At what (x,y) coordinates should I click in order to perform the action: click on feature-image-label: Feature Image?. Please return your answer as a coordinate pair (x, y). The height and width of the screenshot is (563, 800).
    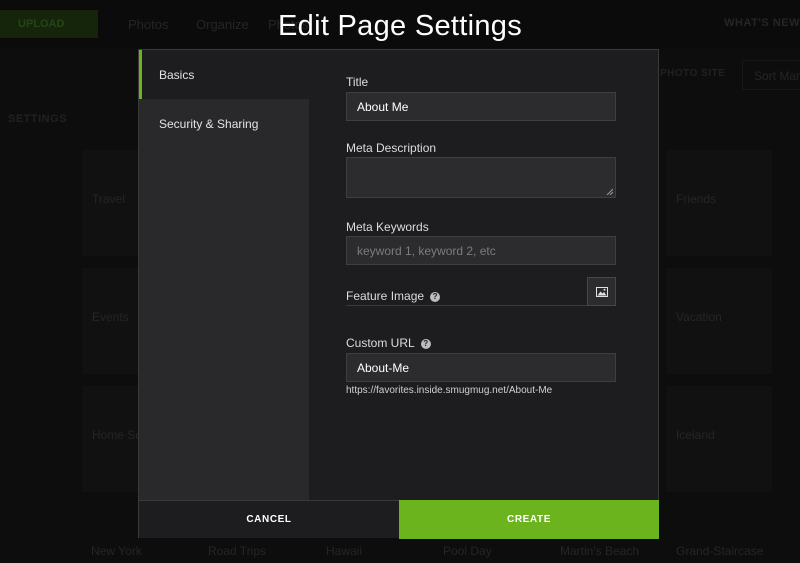
    Looking at the image, I should click on (393, 296).